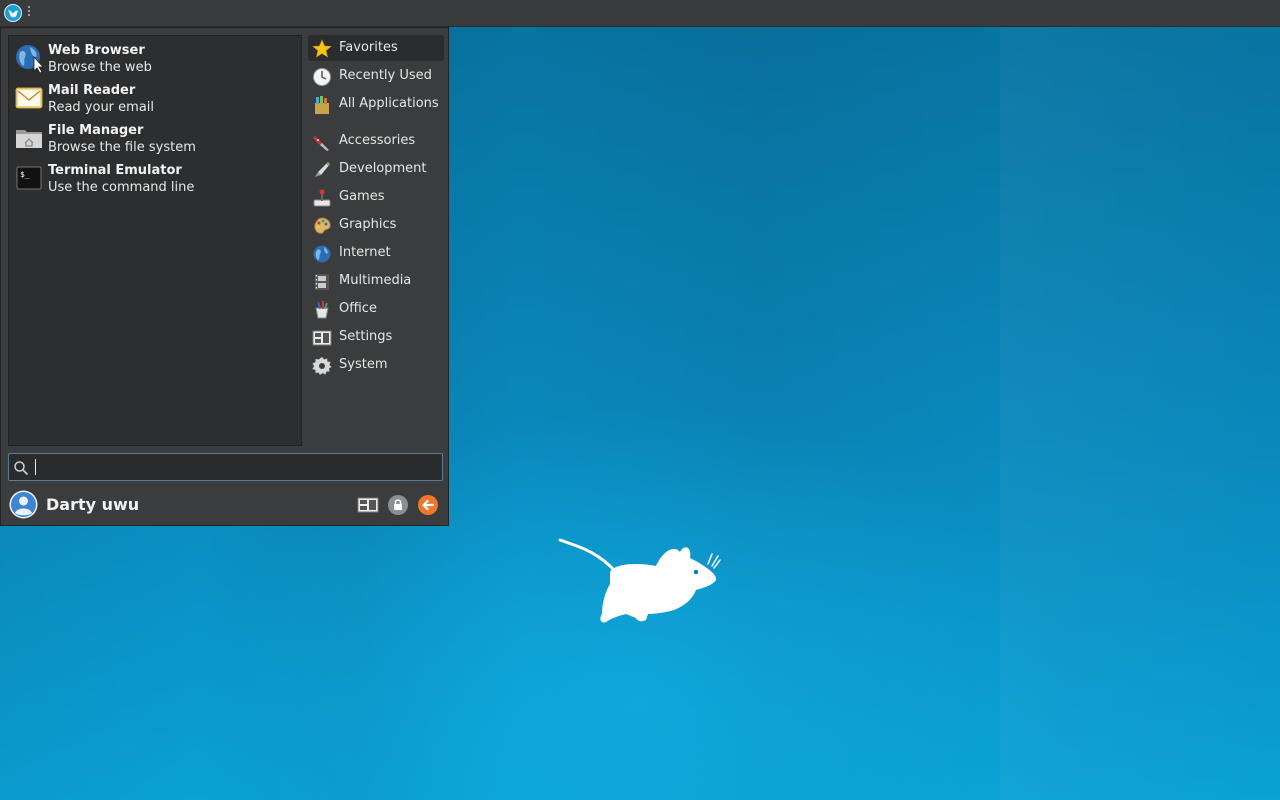 The width and height of the screenshot is (1280, 800). Describe the element at coordinates (322, 77) in the screenshot. I see `clock-icon` at that location.